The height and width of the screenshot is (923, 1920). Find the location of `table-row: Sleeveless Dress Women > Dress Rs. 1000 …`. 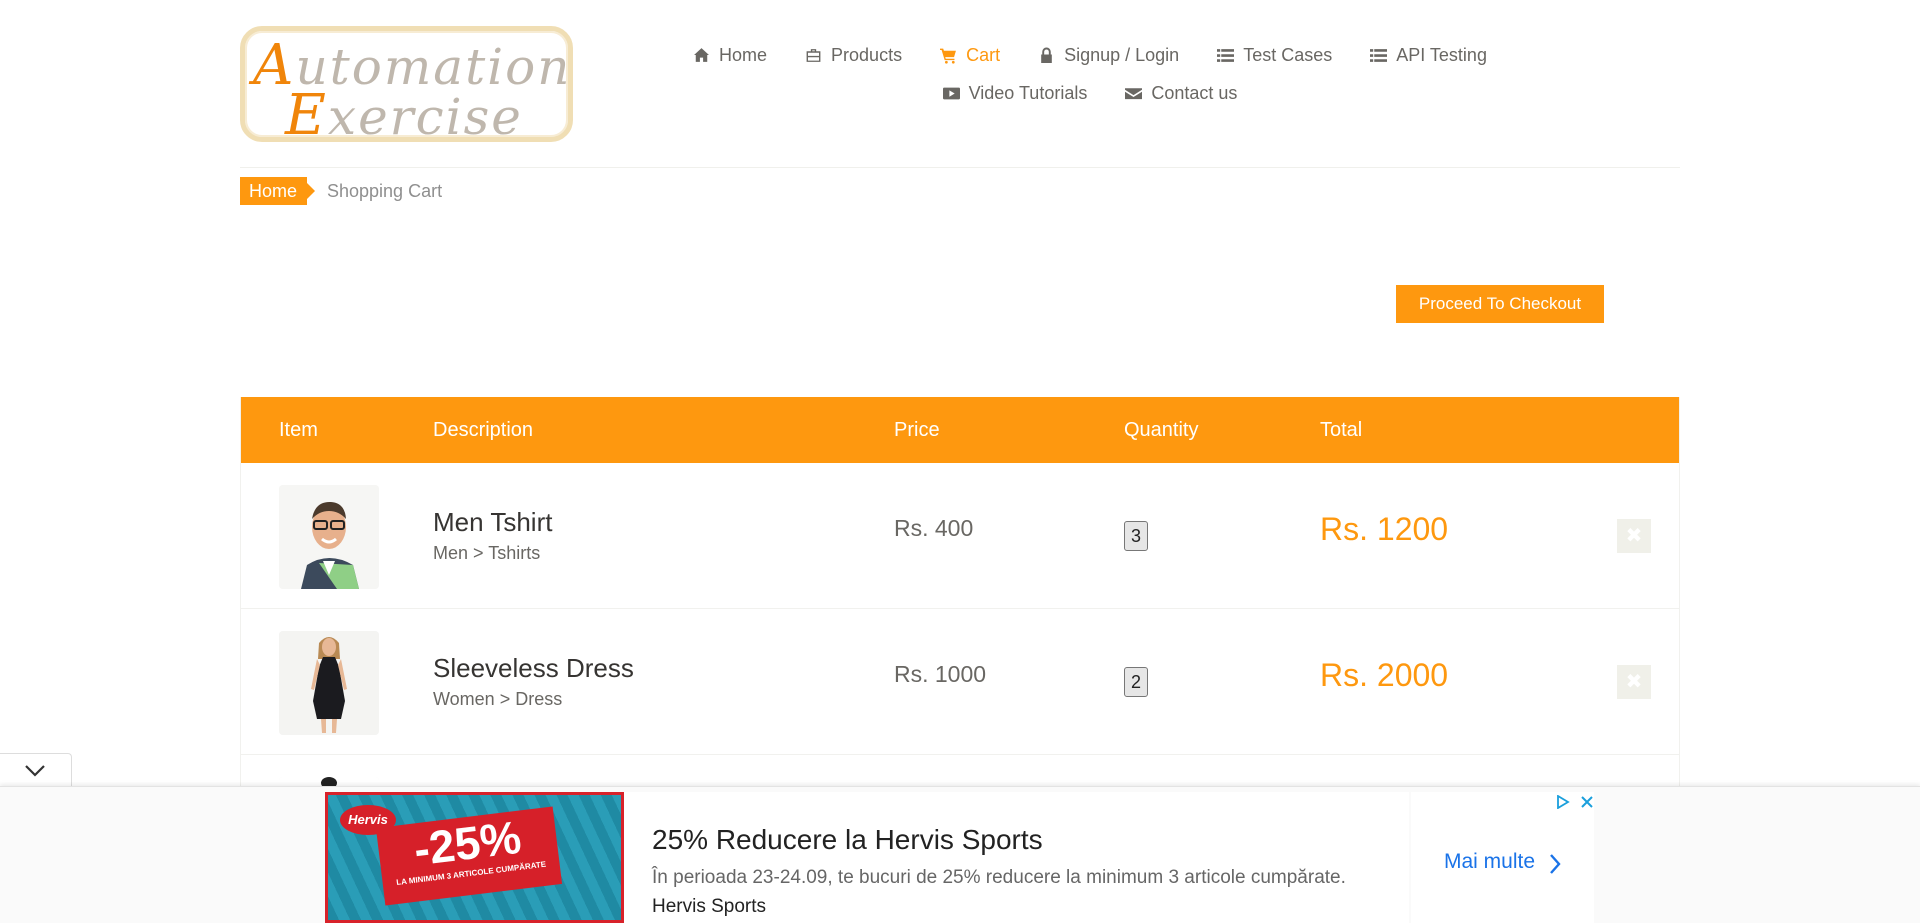

table-row: Sleeveless Dress Women > Dress Rs. 1000 … is located at coordinates (960, 682).